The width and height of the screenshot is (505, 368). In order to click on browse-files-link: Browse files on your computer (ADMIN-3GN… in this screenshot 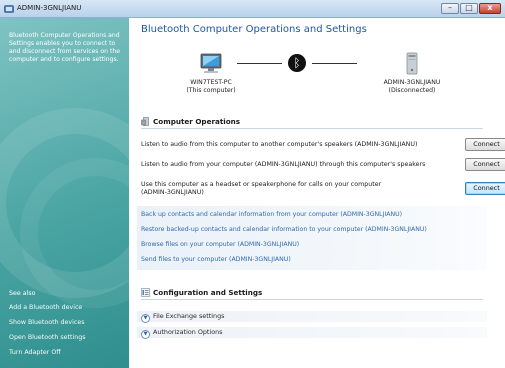, I will do `click(220, 244)`.